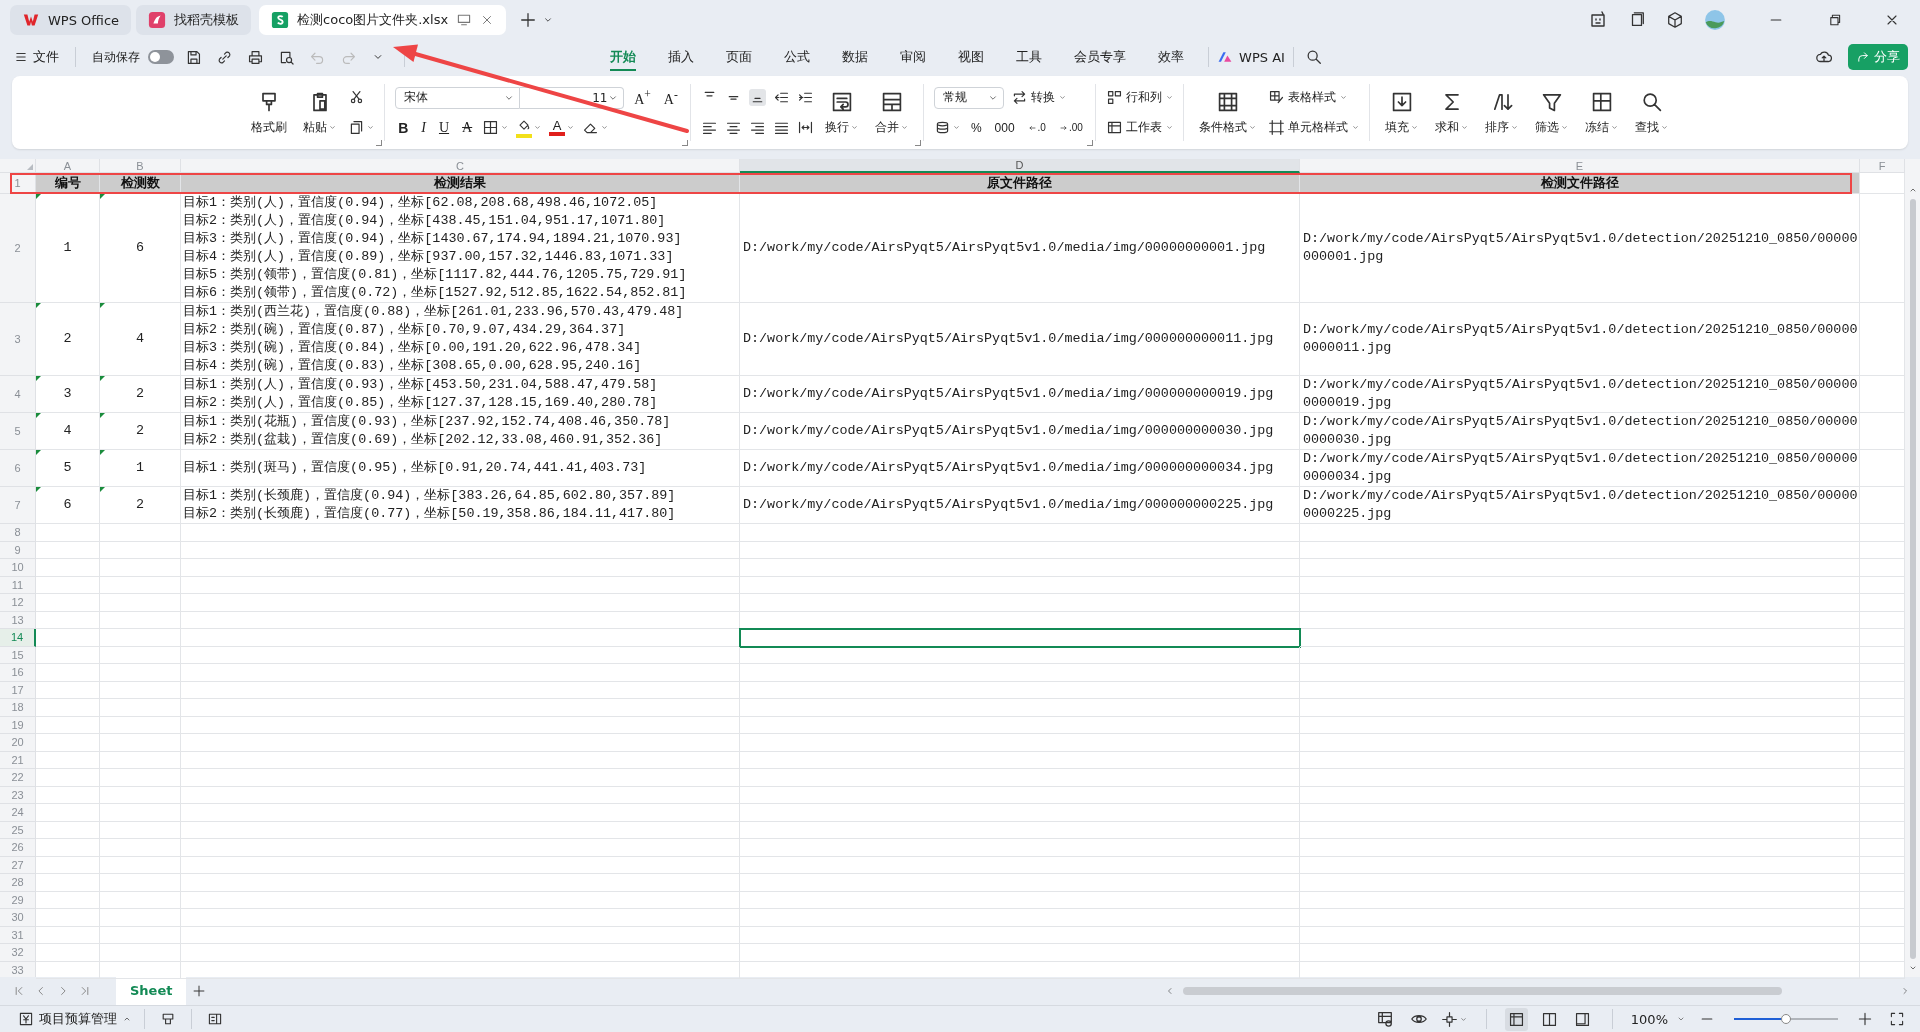 This screenshot has height=1032, width=1920. What do you see at coordinates (1038, 97) in the screenshot?
I see `convert-button: 转换` at bounding box center [1038, 97].